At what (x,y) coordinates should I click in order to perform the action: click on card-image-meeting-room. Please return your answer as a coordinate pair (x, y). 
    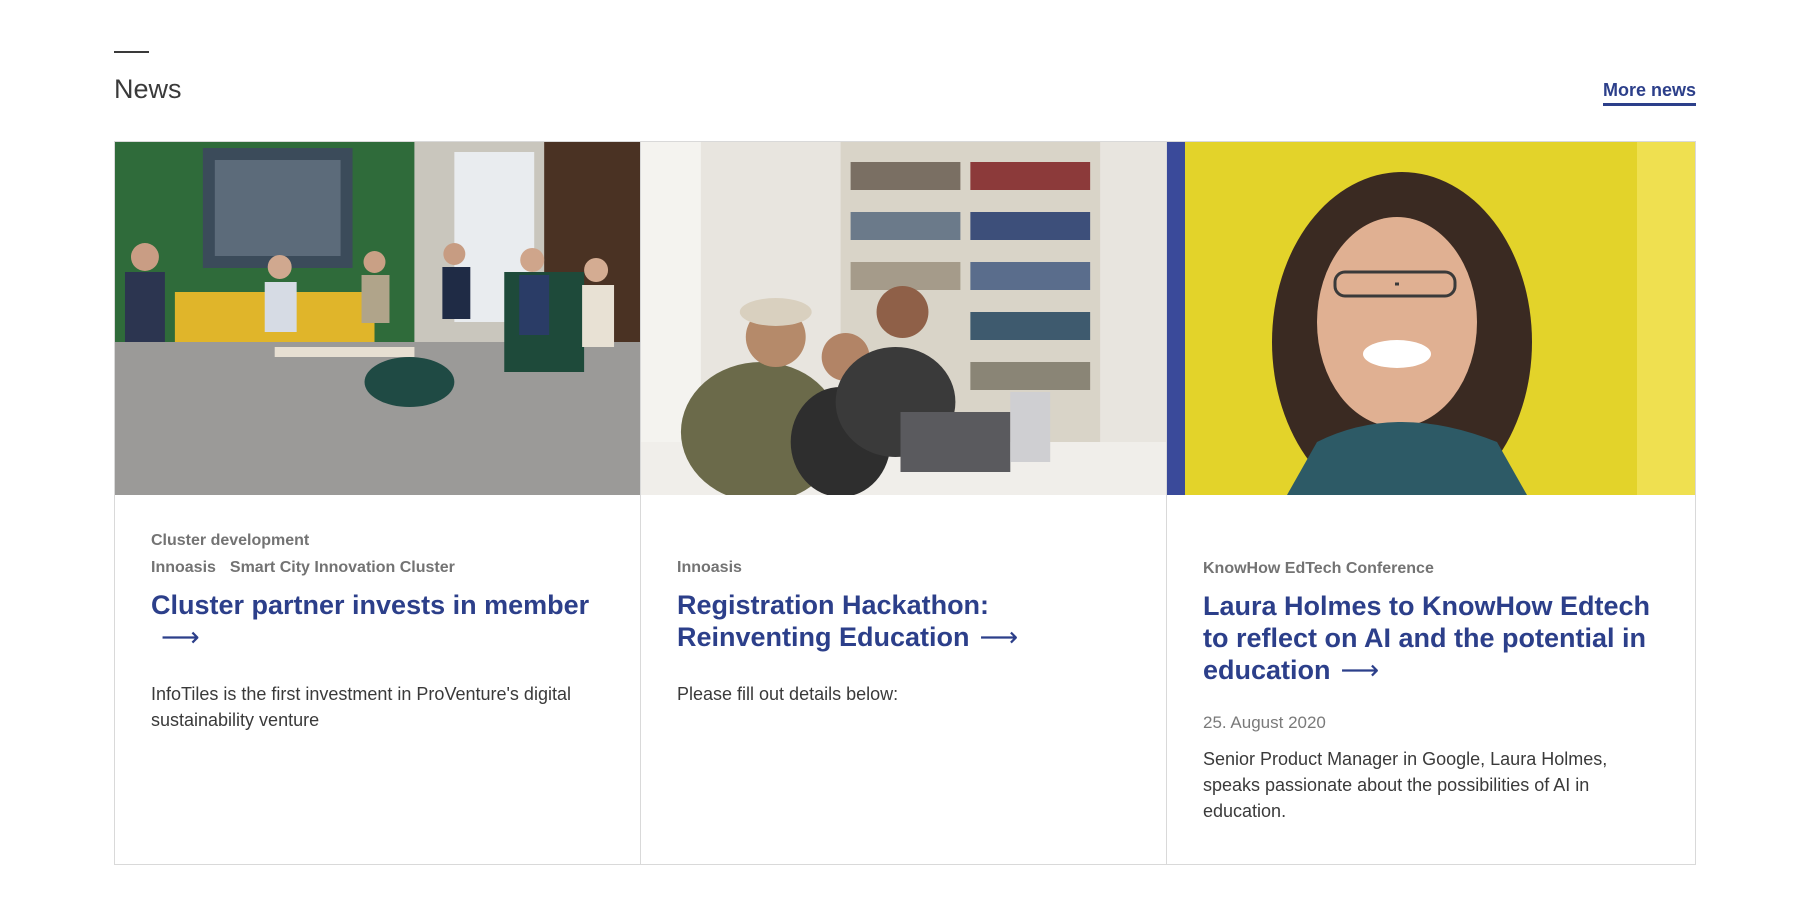
    Looking at the image, I should click on (377, 318).